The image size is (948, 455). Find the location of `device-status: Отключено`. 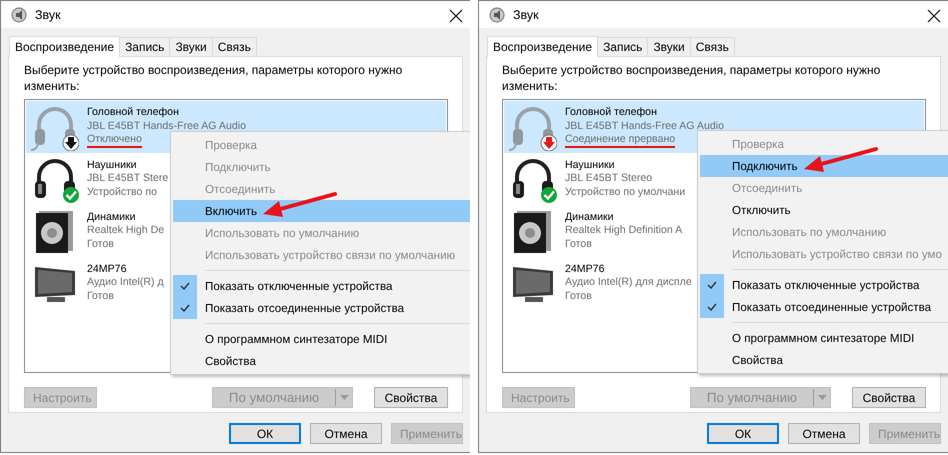

device-status: Отключено is located at coordinates (114, 140).